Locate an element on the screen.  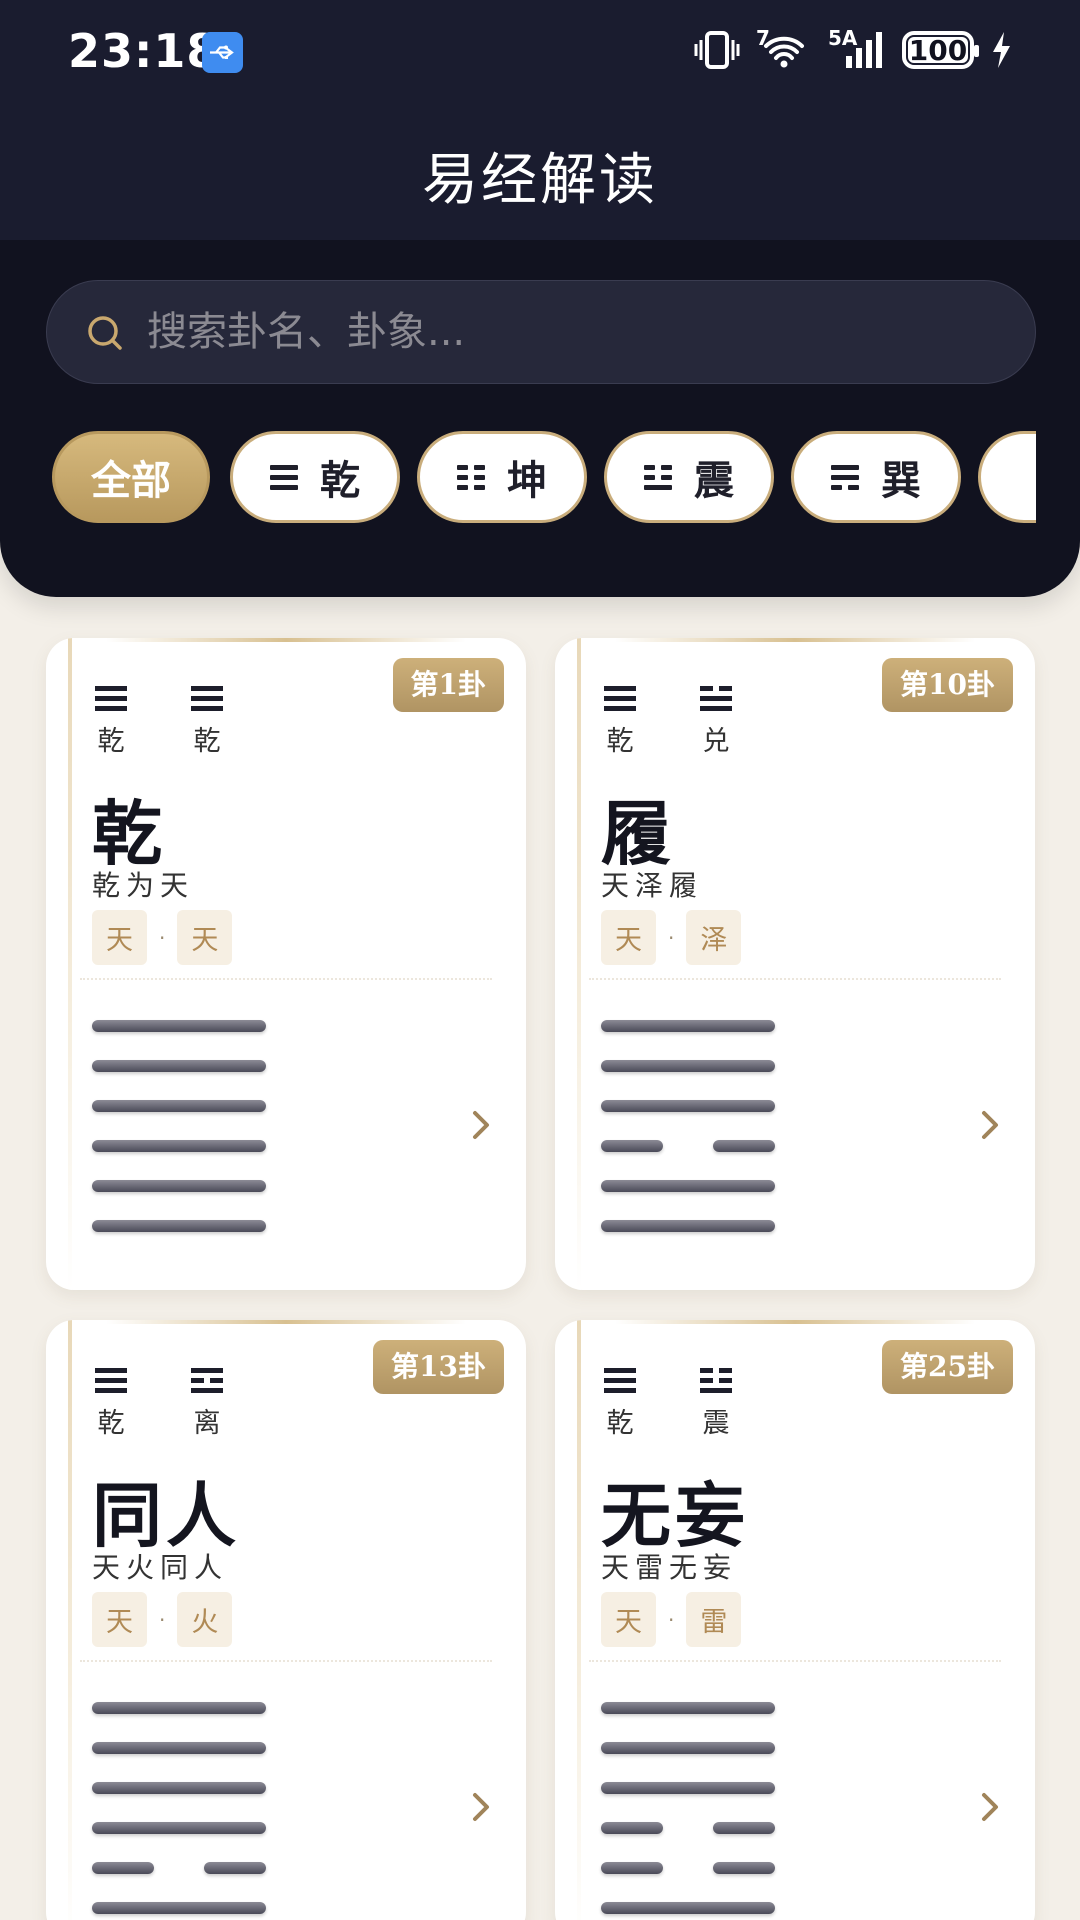
element-tags: 天 · 泽 is located at coordinates (671, 937).